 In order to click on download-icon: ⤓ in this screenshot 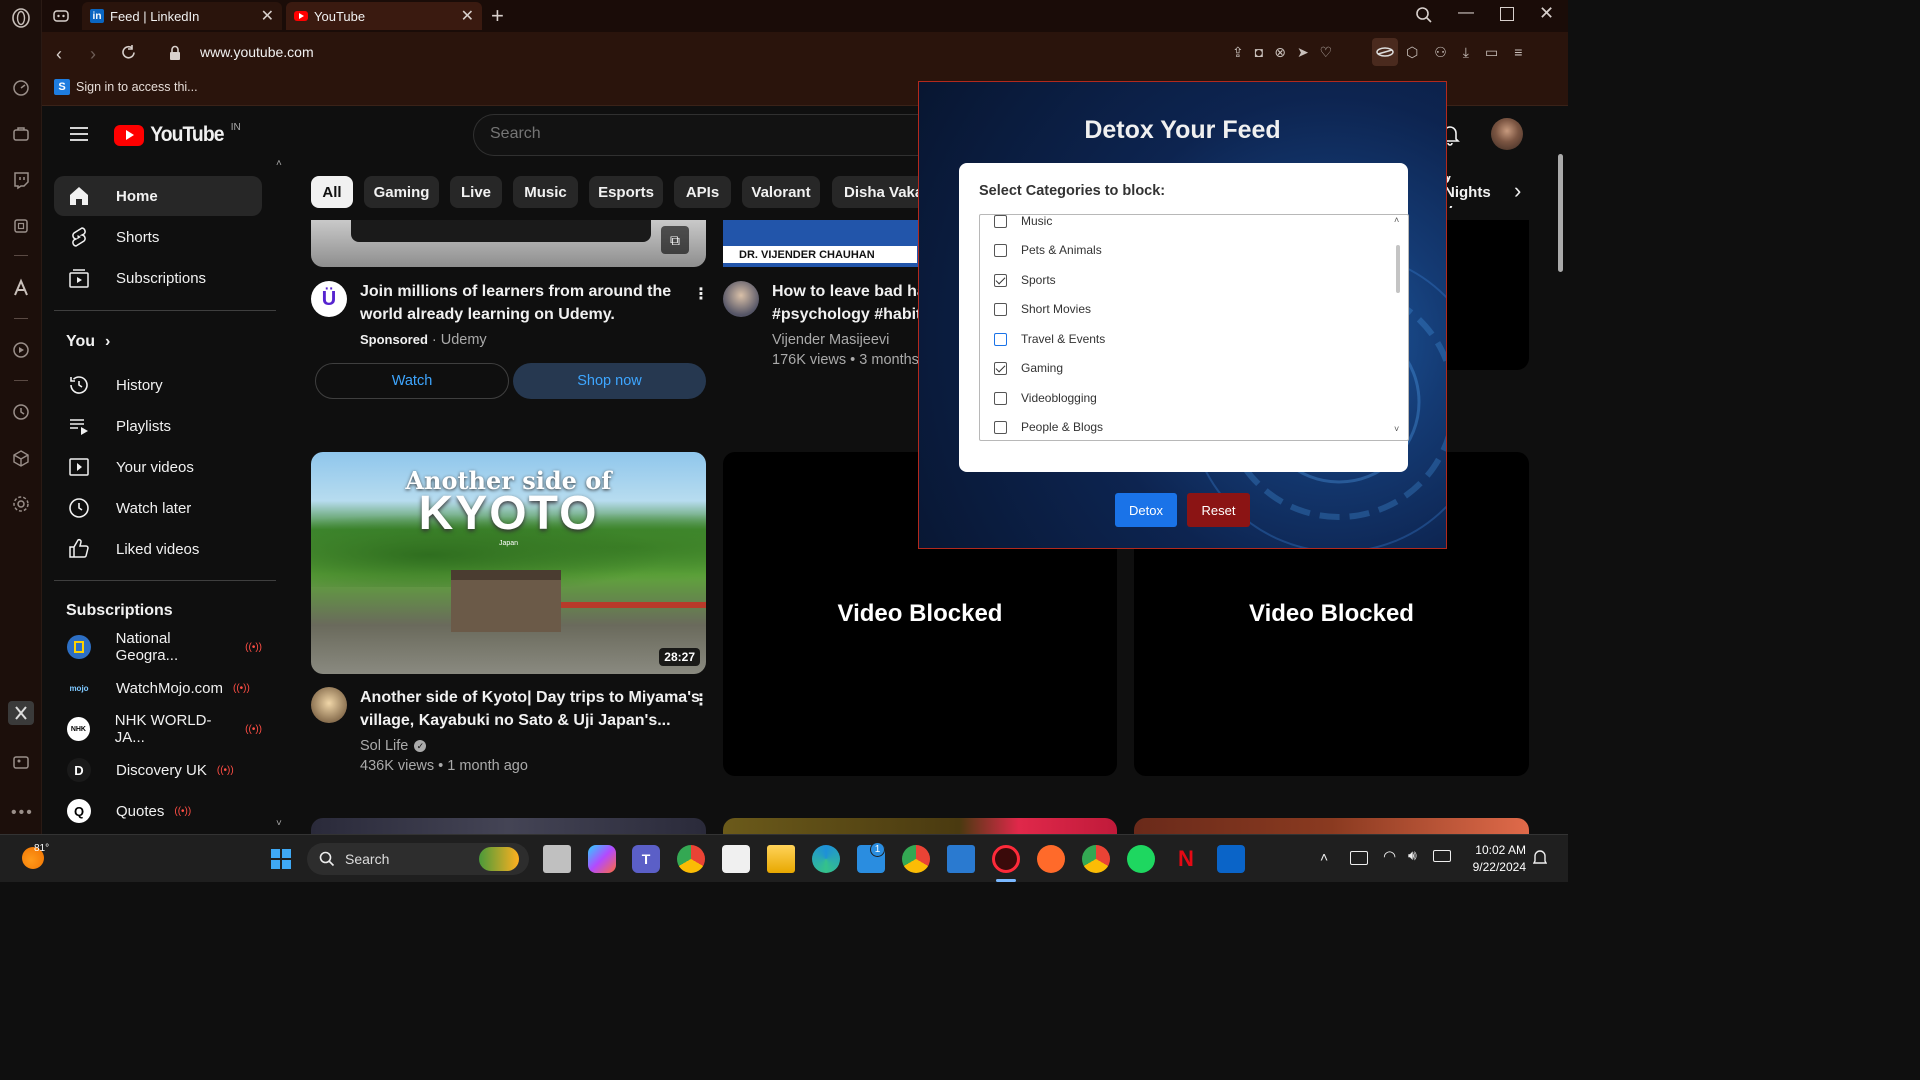, I will do `click(1466, 52)`.